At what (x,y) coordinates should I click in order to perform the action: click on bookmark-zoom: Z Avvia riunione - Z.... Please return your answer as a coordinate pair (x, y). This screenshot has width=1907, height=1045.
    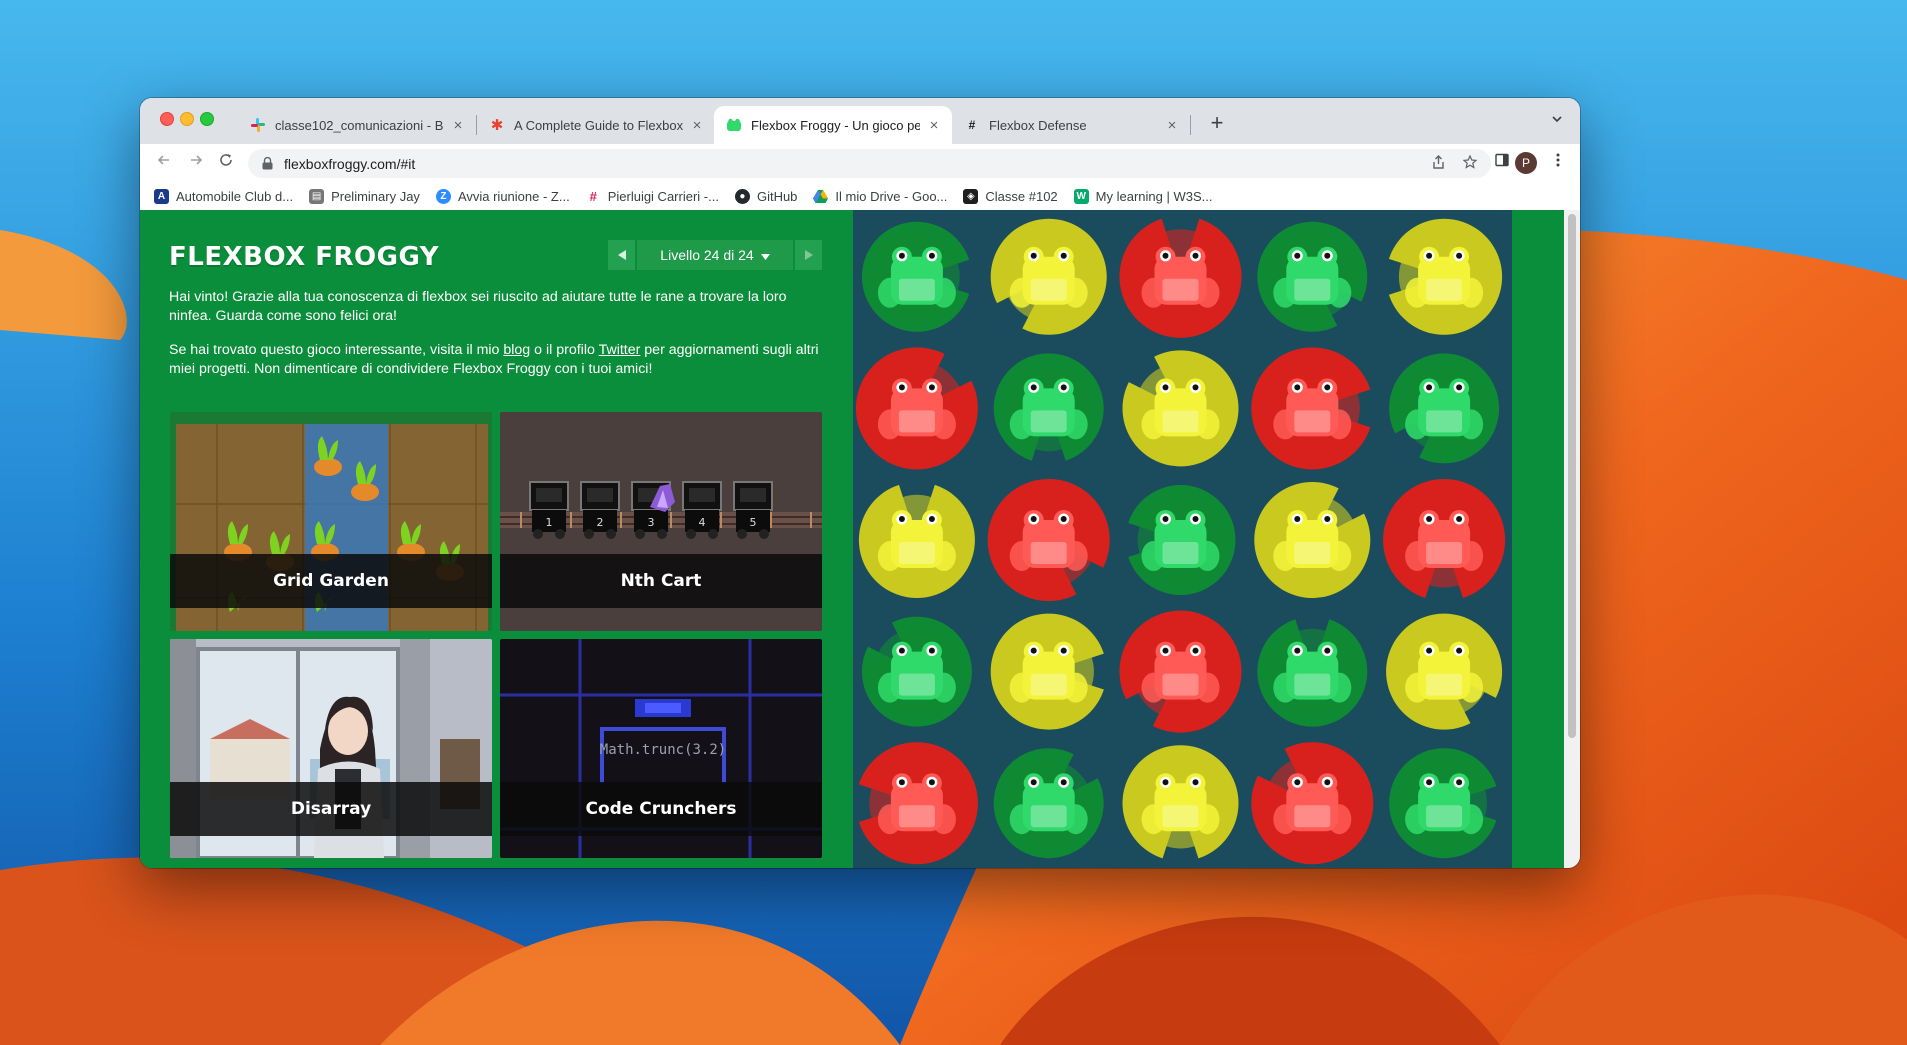
    Looking at the image, I should click on (502, 196).